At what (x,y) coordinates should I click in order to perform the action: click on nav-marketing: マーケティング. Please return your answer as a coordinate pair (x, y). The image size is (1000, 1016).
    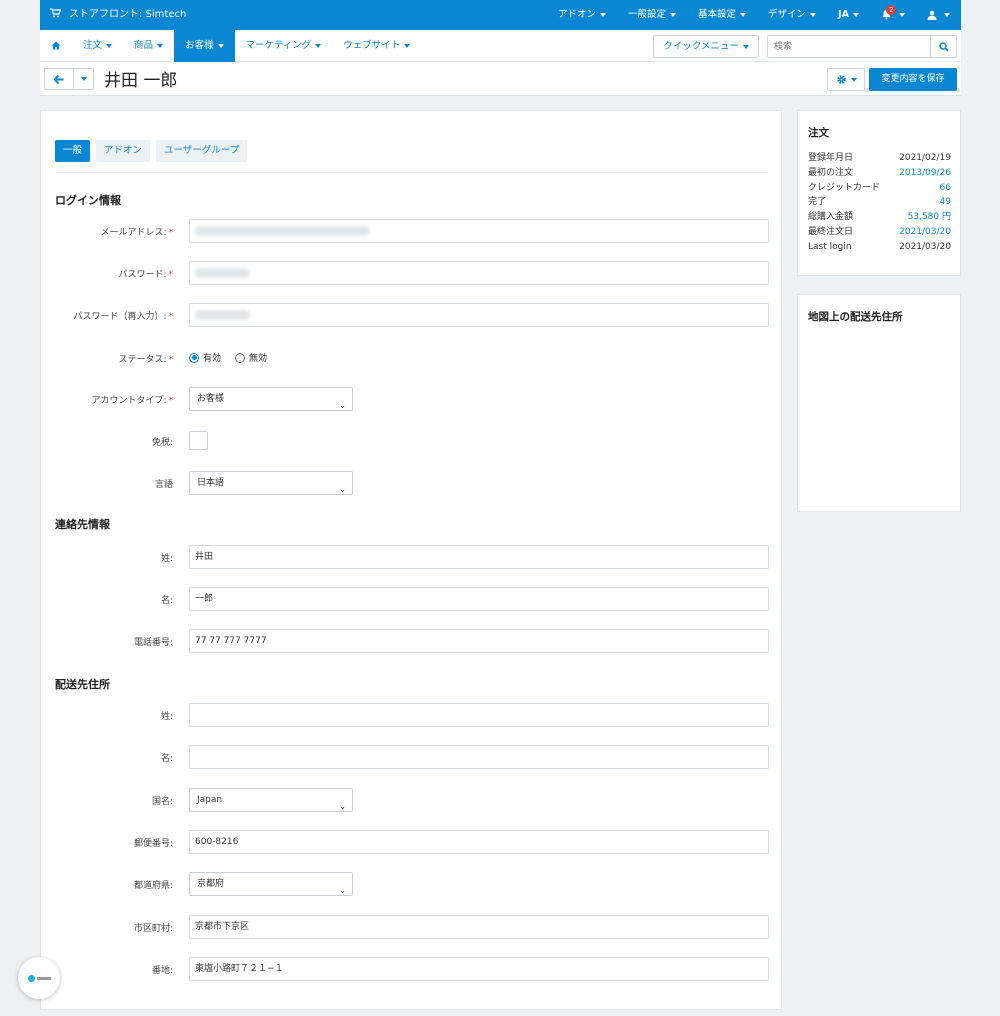
    Looking at the image, I should click on (284, 46).